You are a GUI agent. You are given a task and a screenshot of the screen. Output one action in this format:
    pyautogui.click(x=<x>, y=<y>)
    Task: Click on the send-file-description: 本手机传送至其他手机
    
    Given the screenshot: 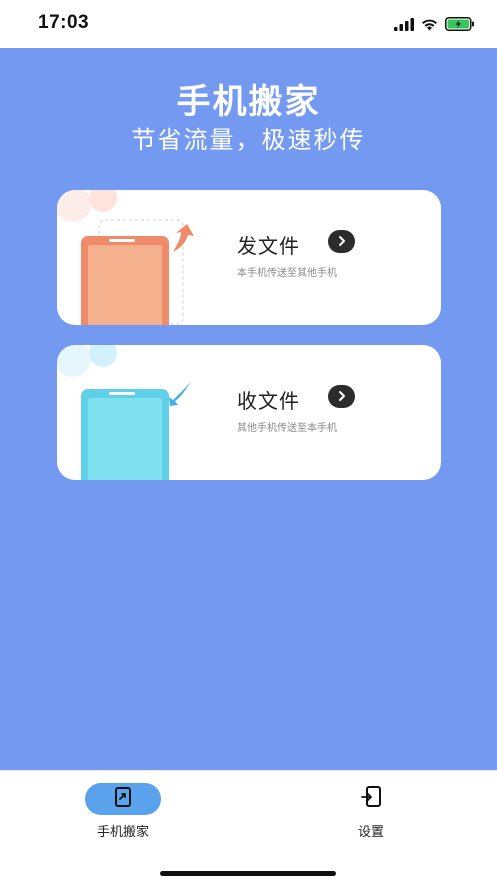 What is the action you would take?
    pyautogui.click(x=287, y=273)
    